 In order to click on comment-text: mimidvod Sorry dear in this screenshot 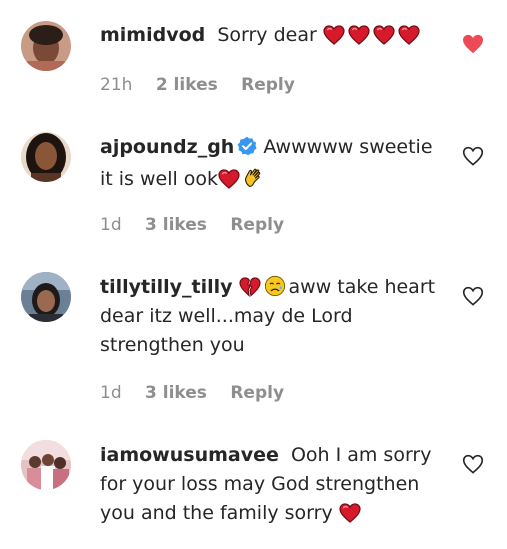, I will do `click(272, 35)`.